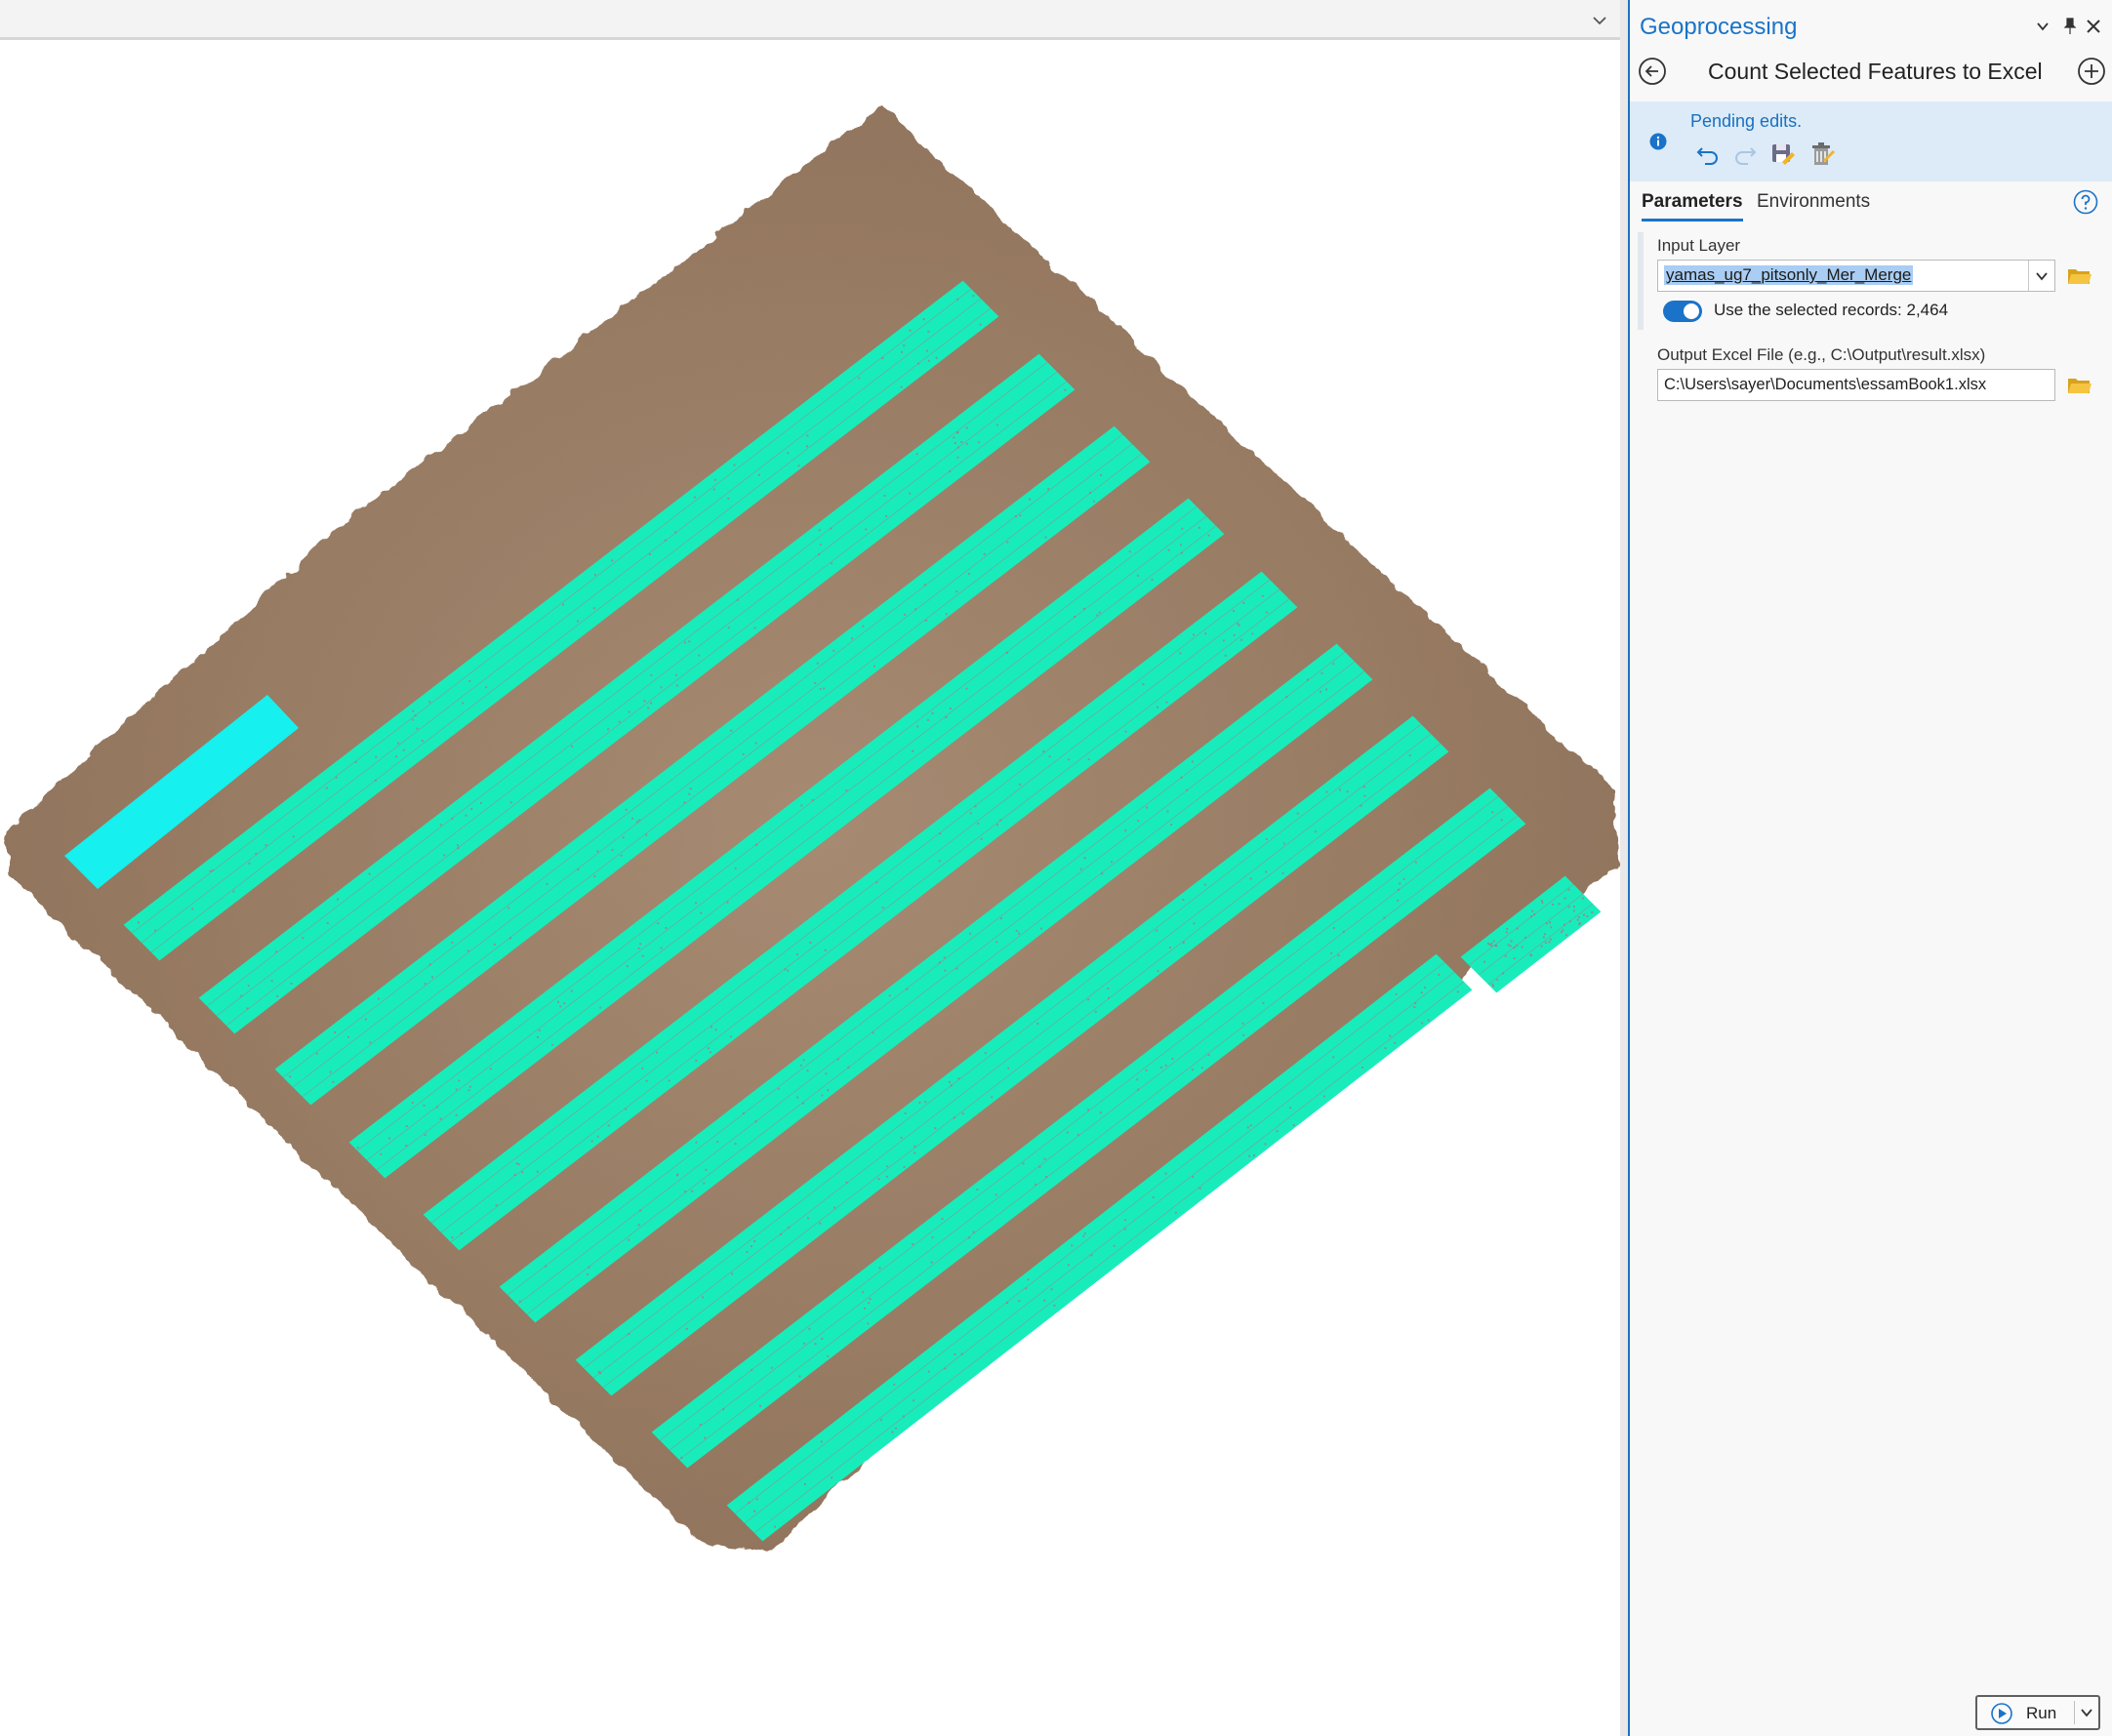  Describe the element at coordinates (2091, 71) in the screenshot. I see `add-icon` at that location.